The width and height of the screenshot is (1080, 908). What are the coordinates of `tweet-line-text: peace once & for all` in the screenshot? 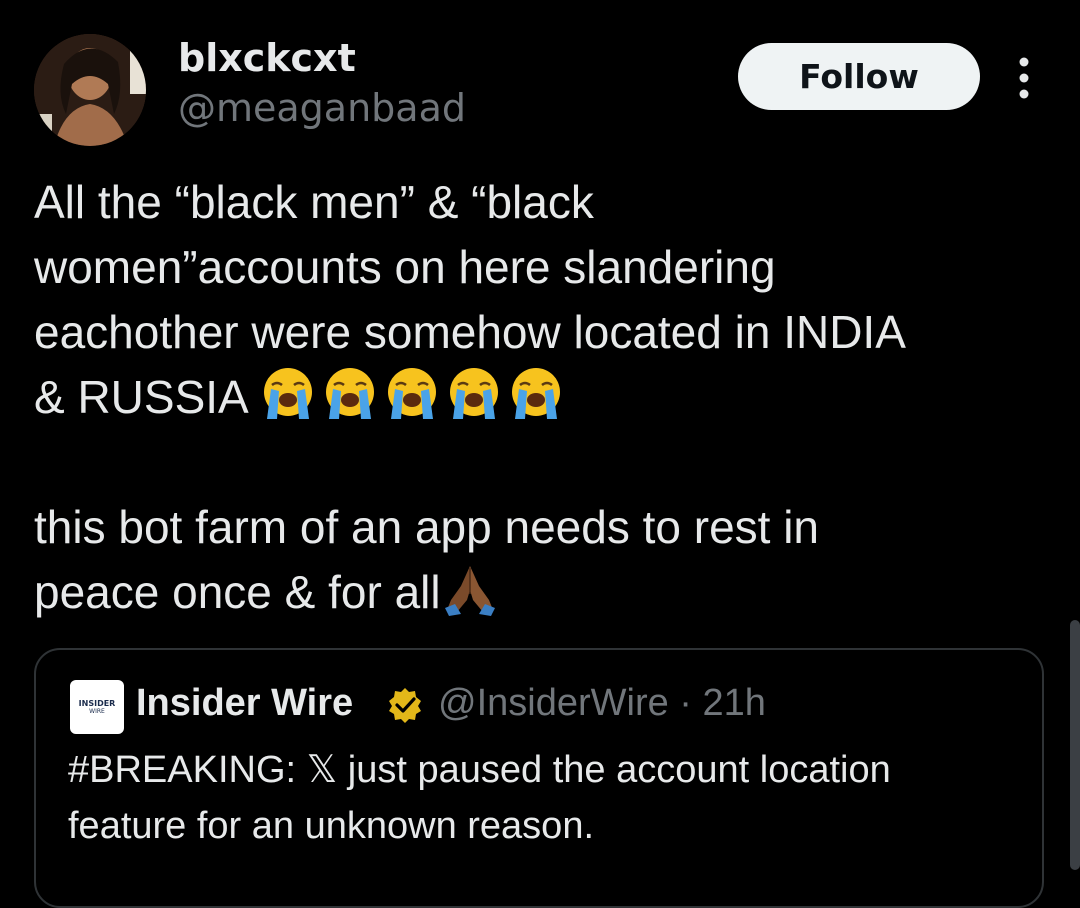 It's located at (237, 592).